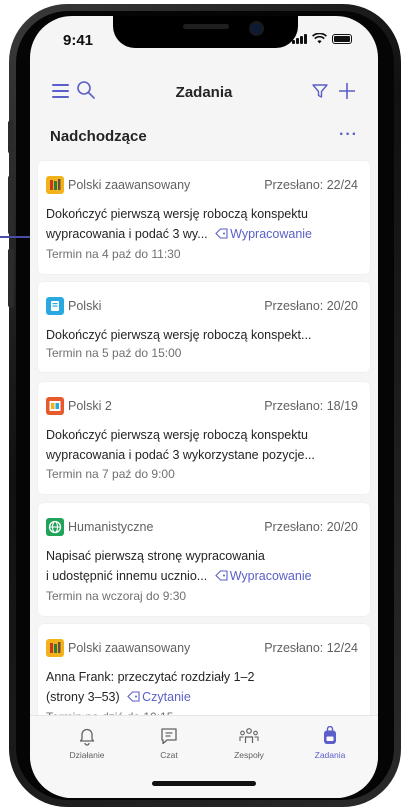 This screenshot has width=405, height=811. I want to click on due-date: Termin na 5 paź do 15:00, so click(114, 353).